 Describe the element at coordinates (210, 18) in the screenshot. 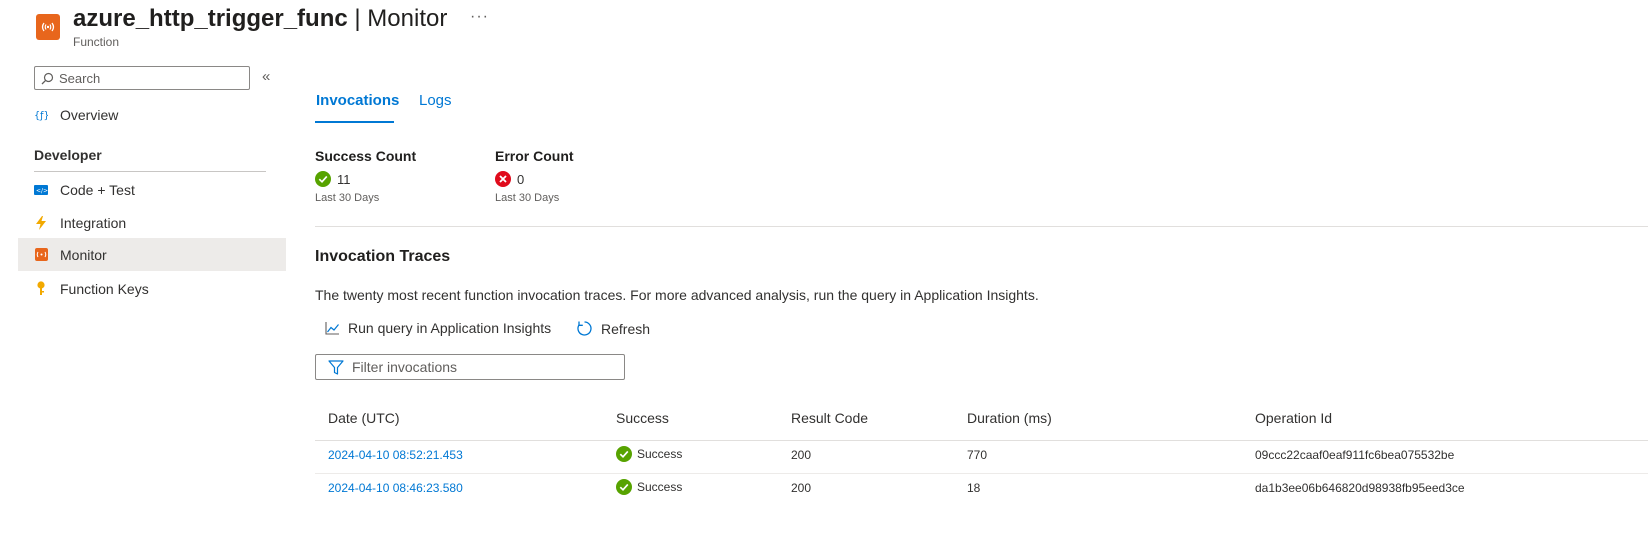

I see `resource-name: azure_http_trigger_func` at that location.